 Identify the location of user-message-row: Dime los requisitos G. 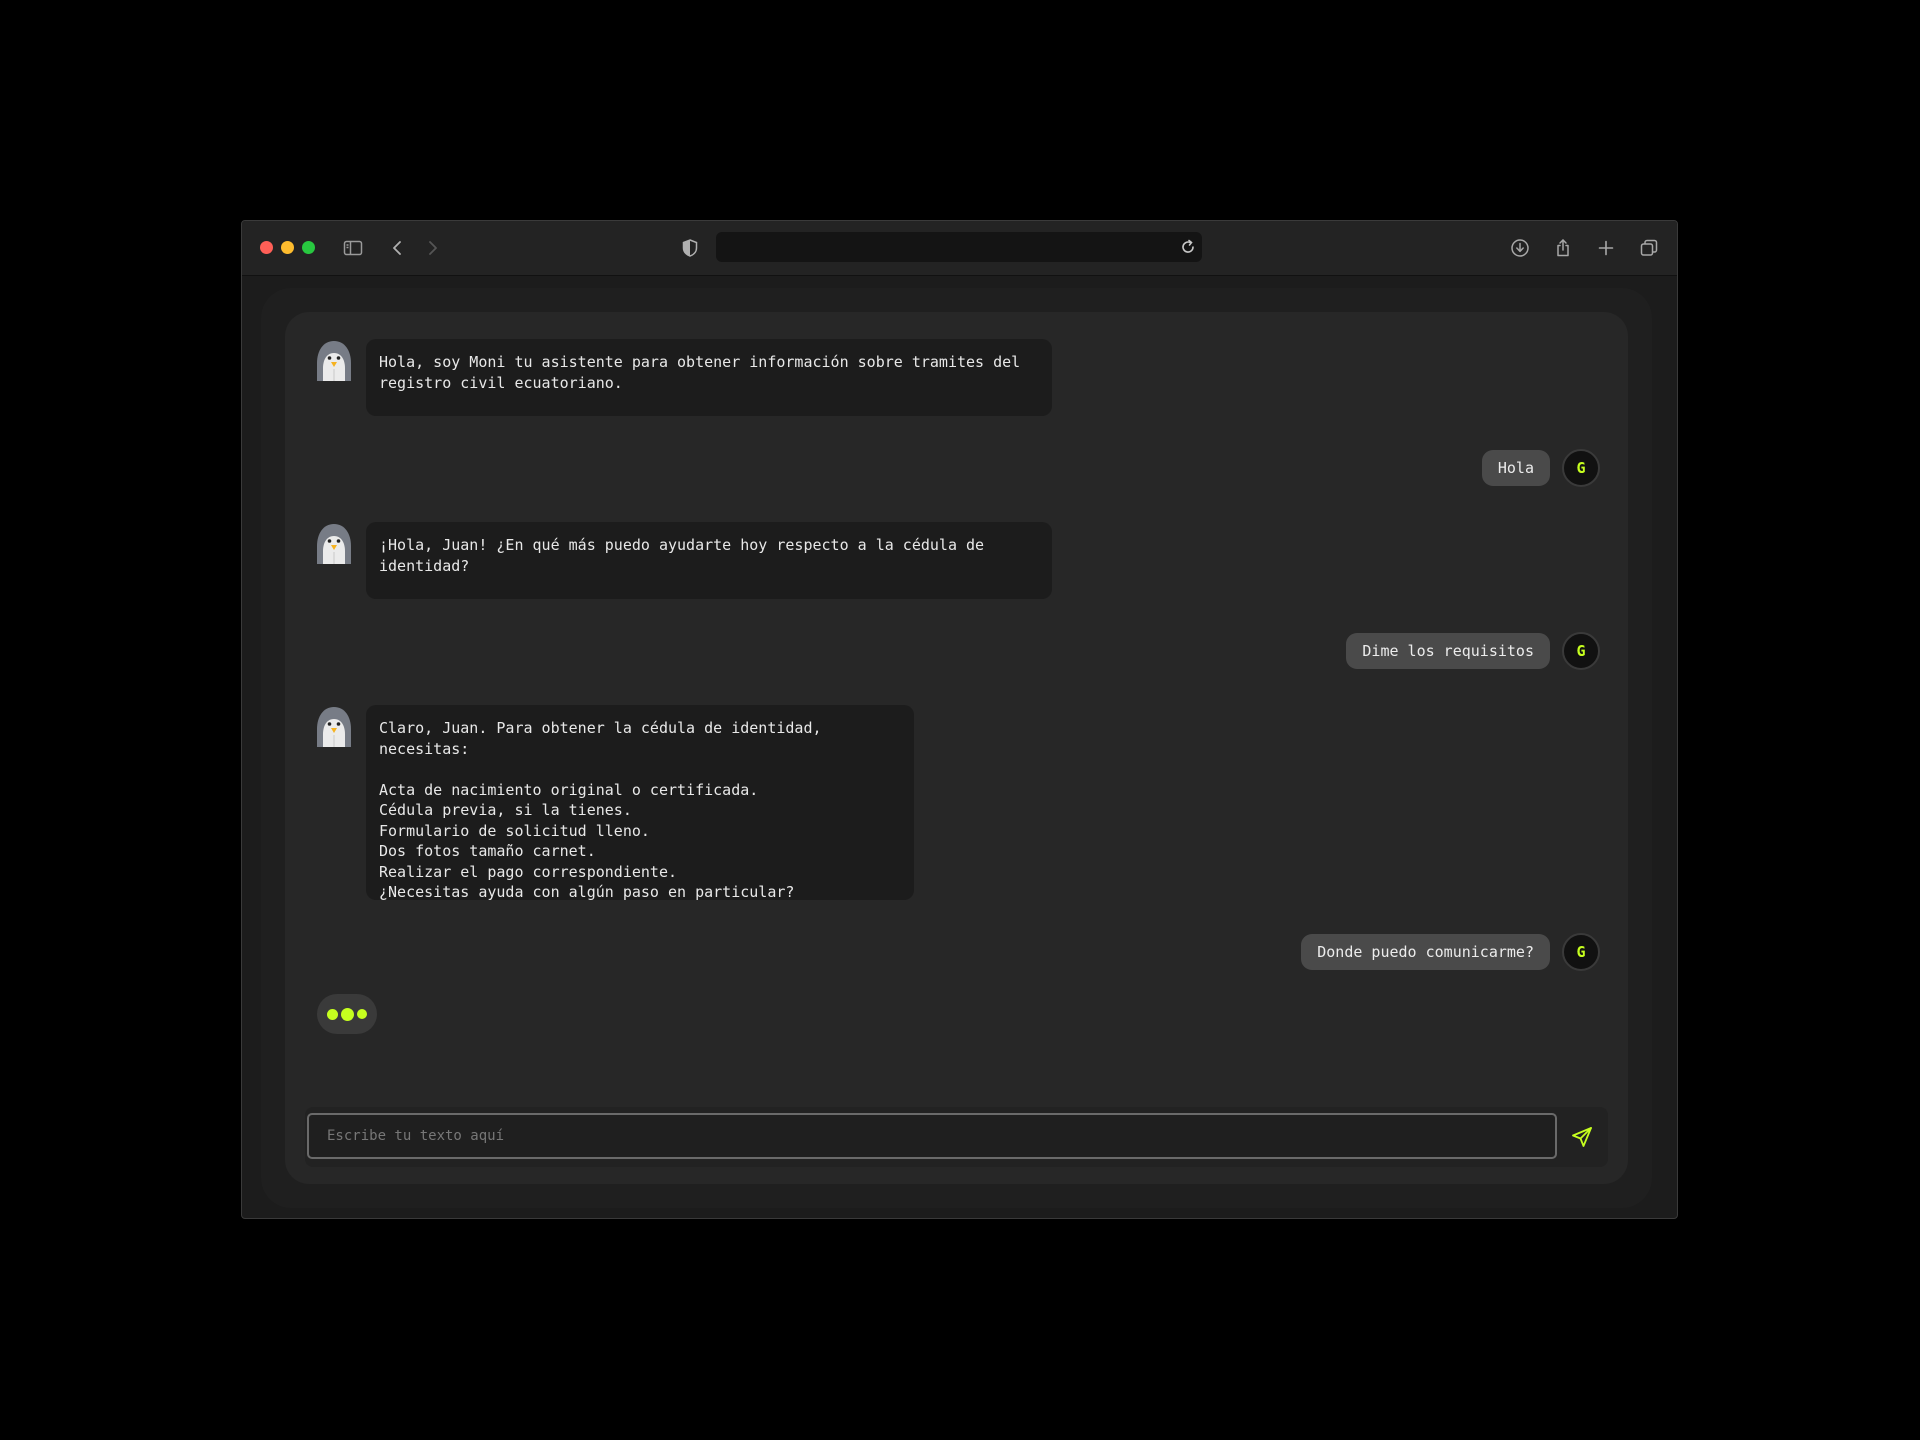
(1473, 651).